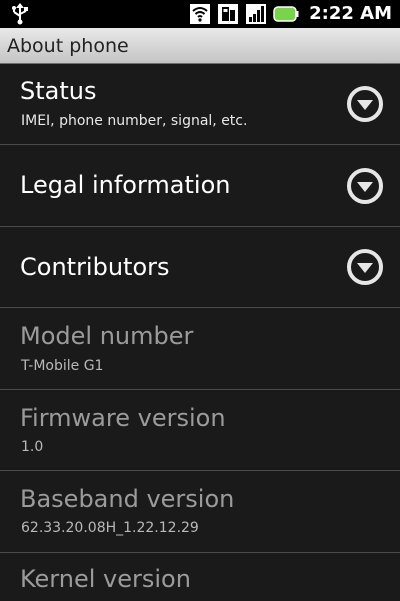  Describe the element at coordinates (127, 499) in the screenshot. I see `list-item-title: Baseband version` at that location.